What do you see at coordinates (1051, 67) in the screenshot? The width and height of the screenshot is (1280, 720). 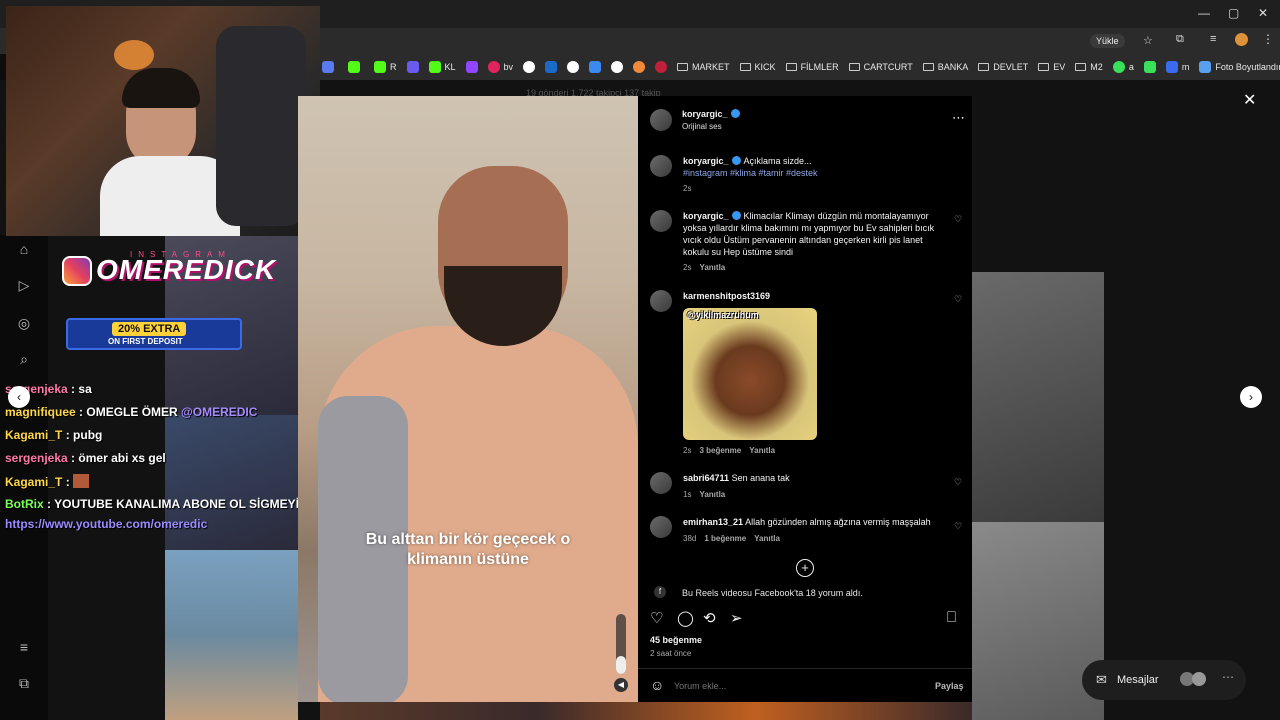 I see `folder-ev: EV` at bounding box center [1051, 67].